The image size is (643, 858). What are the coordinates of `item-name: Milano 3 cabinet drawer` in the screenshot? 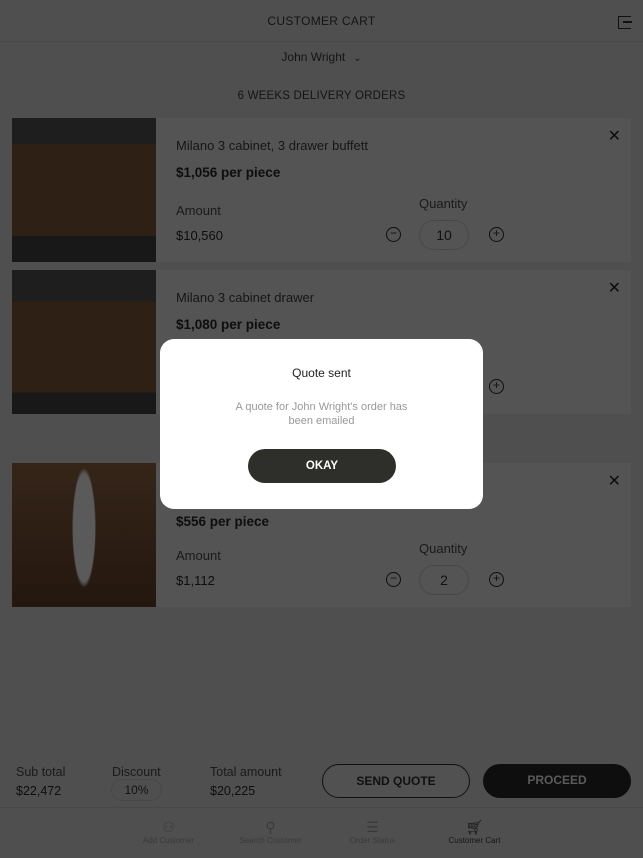 It's located at (245, 297).